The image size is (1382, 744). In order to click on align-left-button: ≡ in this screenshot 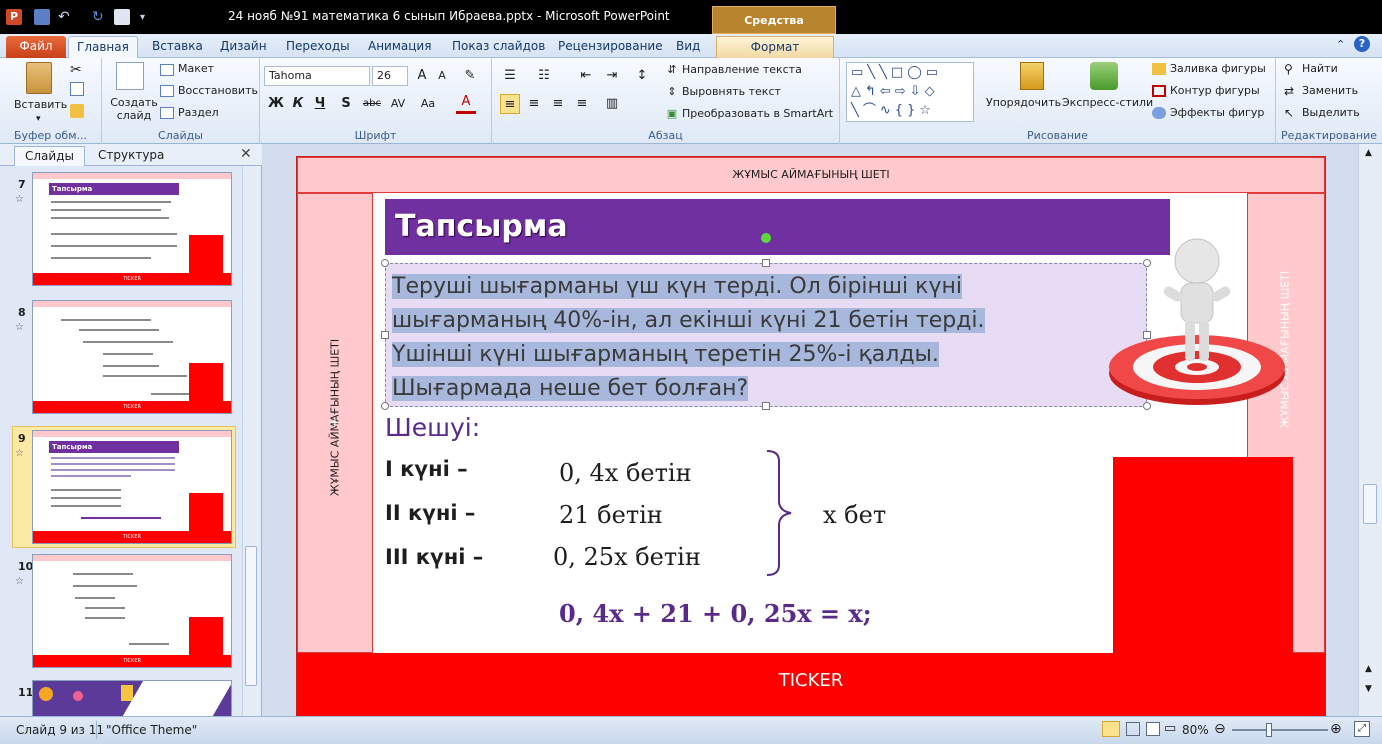, I will do `click(510, 104)`.